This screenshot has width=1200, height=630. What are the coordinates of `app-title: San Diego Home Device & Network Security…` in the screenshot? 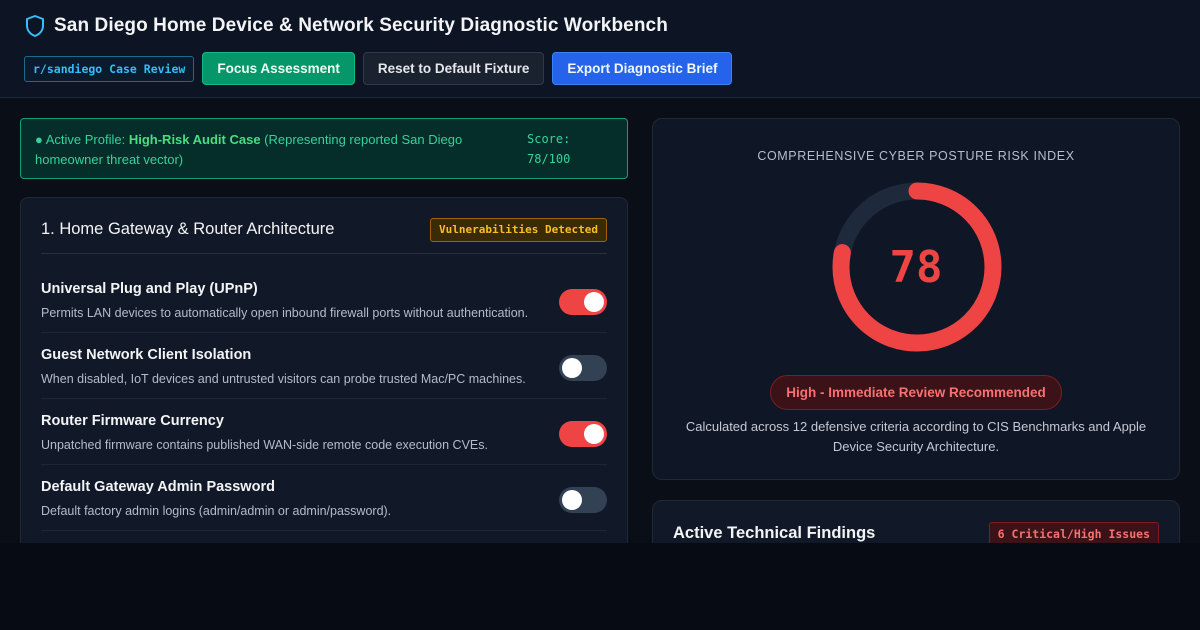 It's located at (361, 25).